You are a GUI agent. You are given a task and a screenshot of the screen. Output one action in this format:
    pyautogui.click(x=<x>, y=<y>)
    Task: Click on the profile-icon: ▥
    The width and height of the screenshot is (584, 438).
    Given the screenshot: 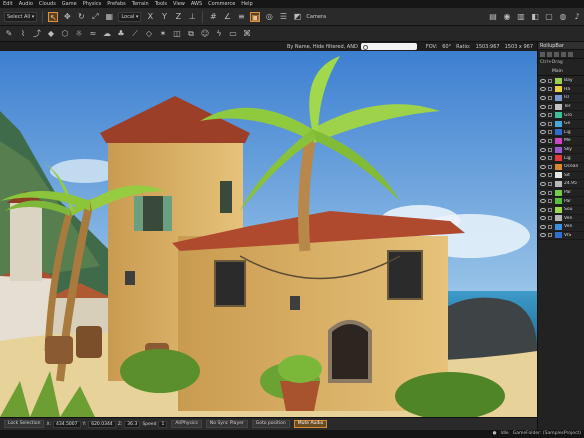 What is the action you would take?
    pyautogui.click(x=521, y=17)
    